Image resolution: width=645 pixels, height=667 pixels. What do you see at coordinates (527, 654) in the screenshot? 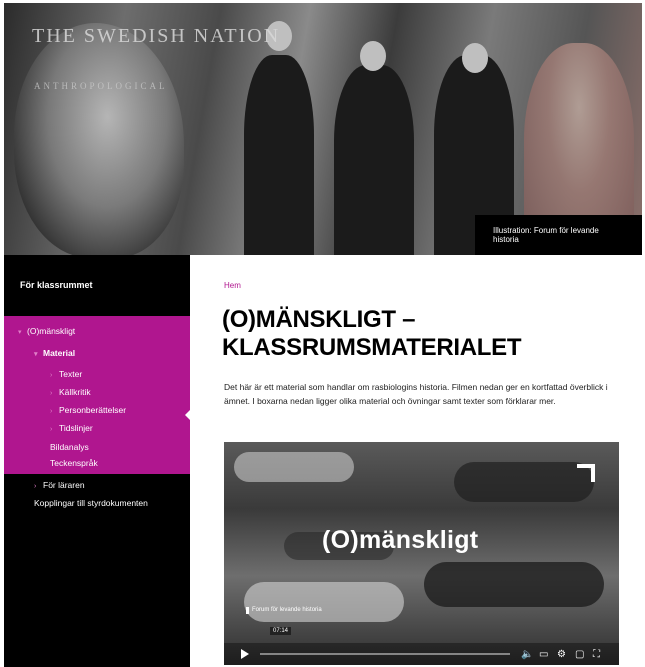
I see `volume-icon: 🔈` at bounding box center [527, 654].